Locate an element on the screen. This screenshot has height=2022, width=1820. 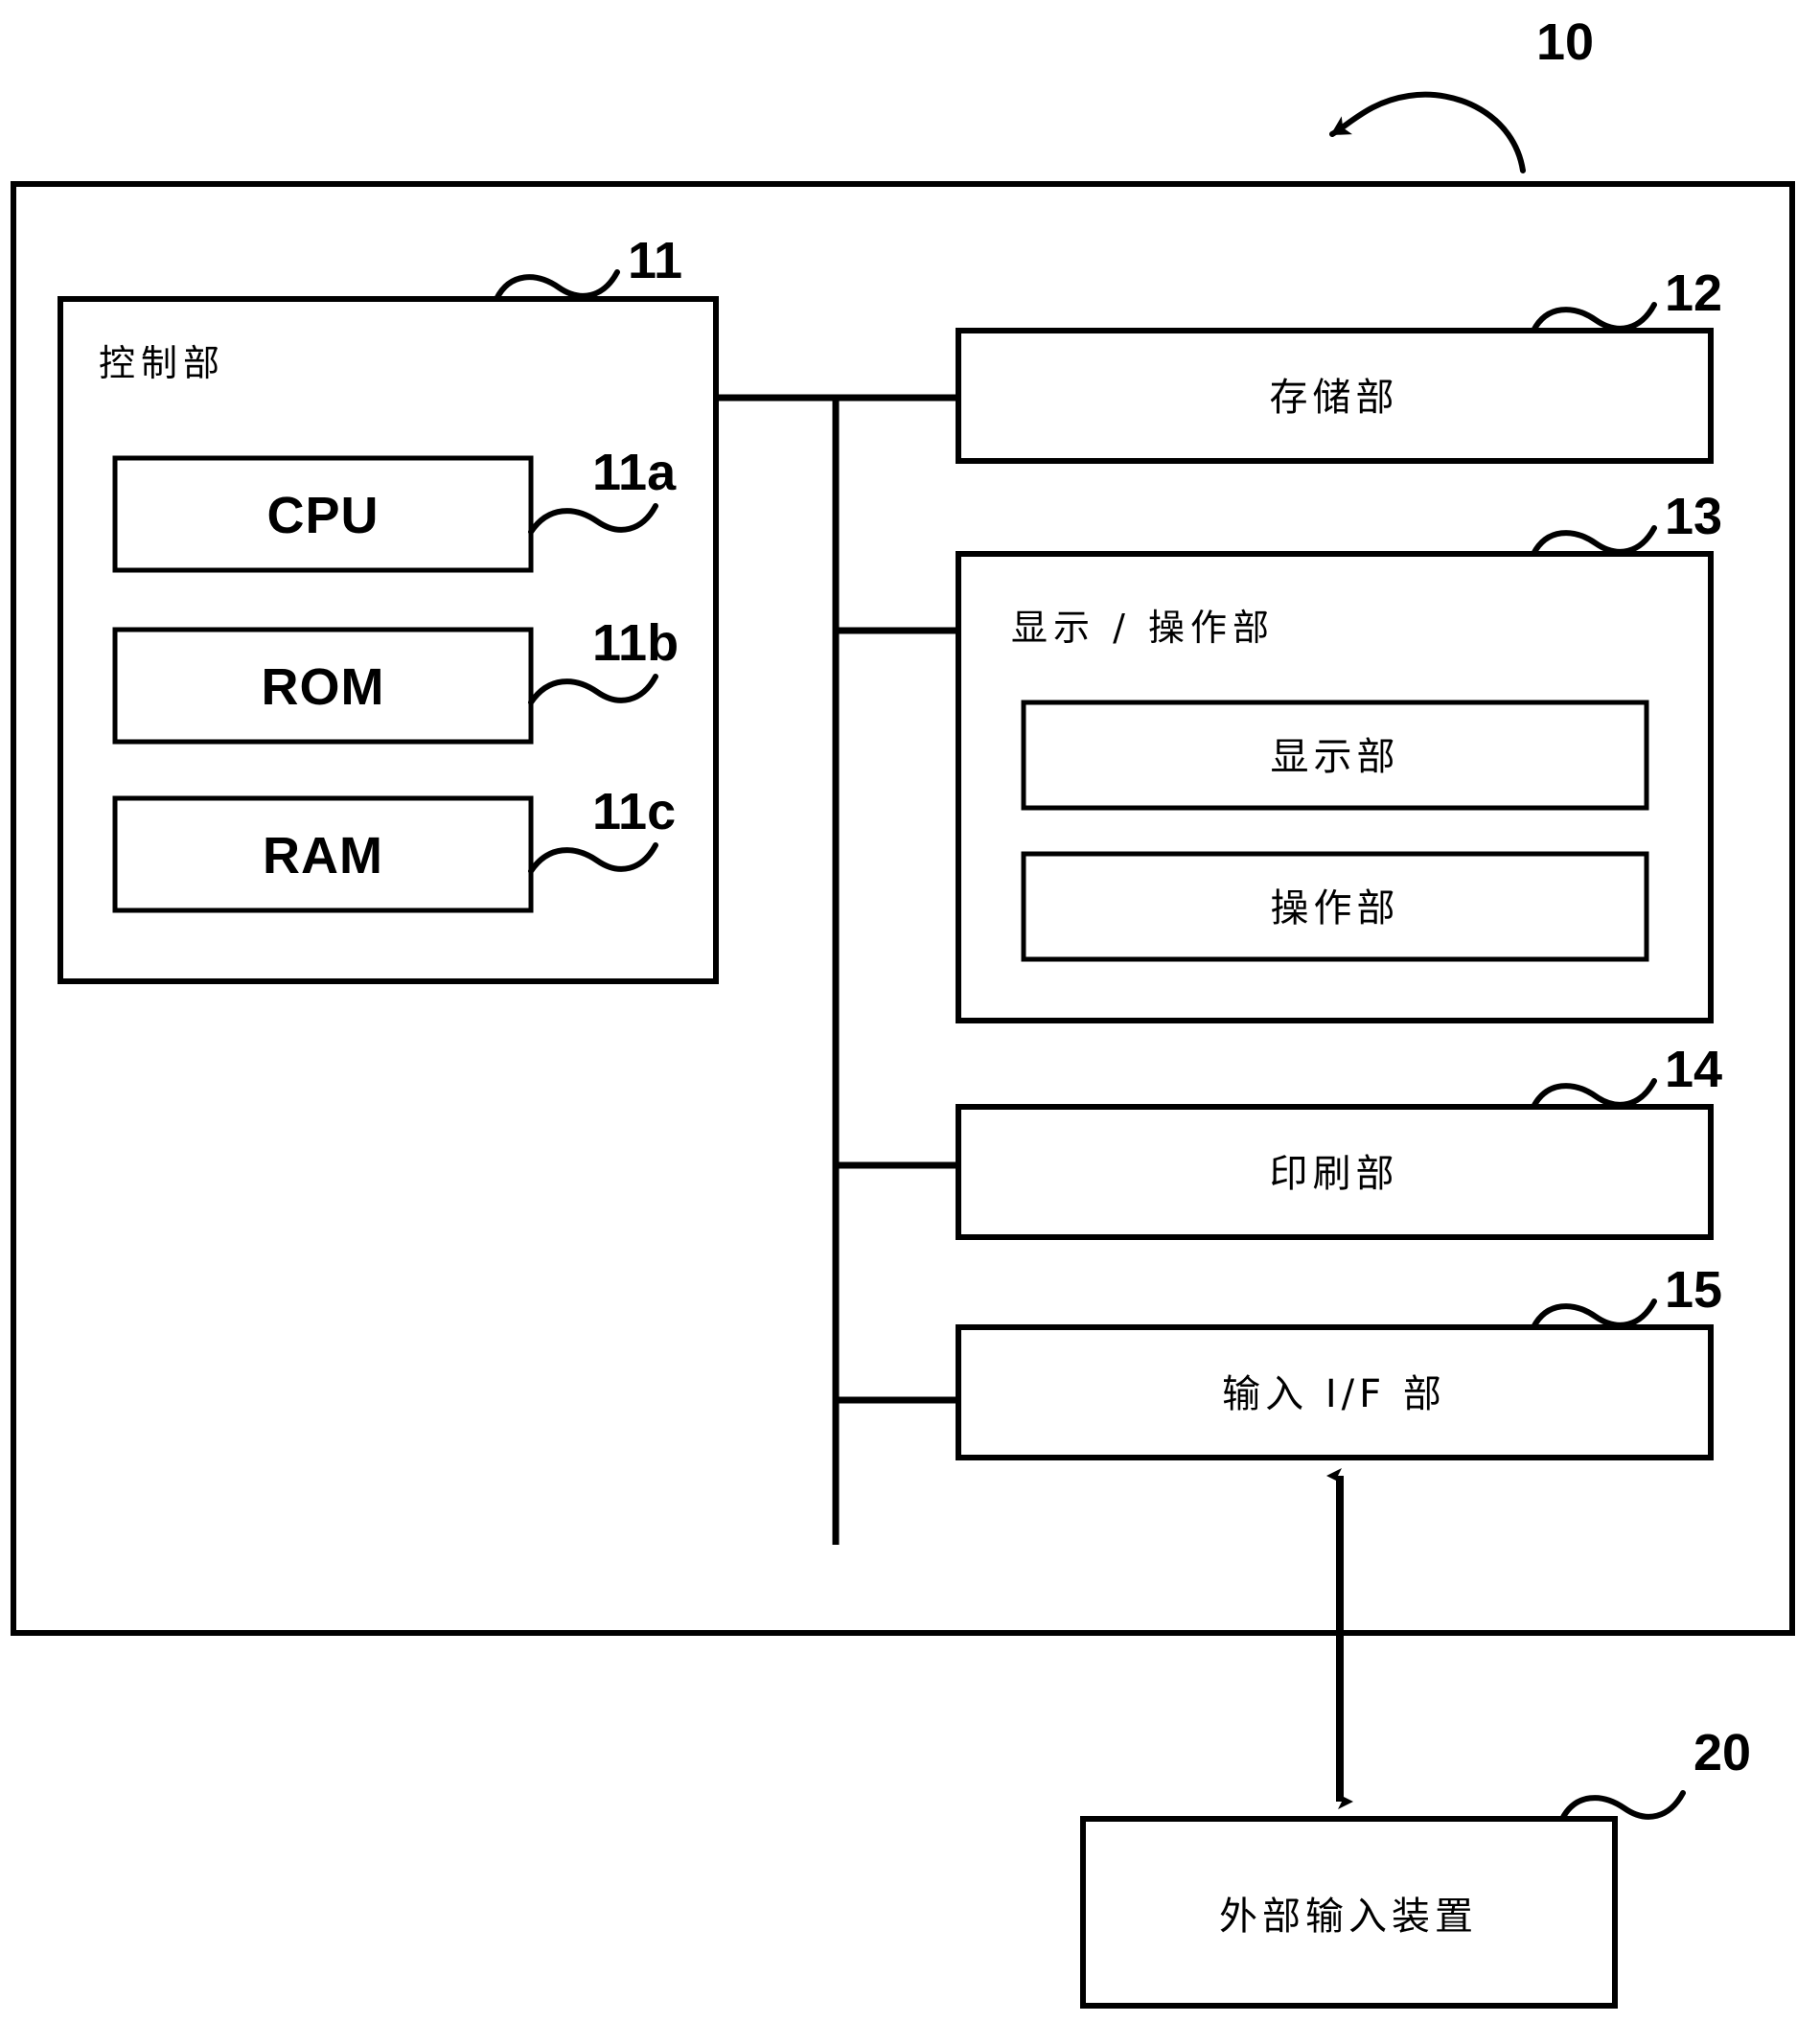
leader-cpu is located at coordinates (593, 519).